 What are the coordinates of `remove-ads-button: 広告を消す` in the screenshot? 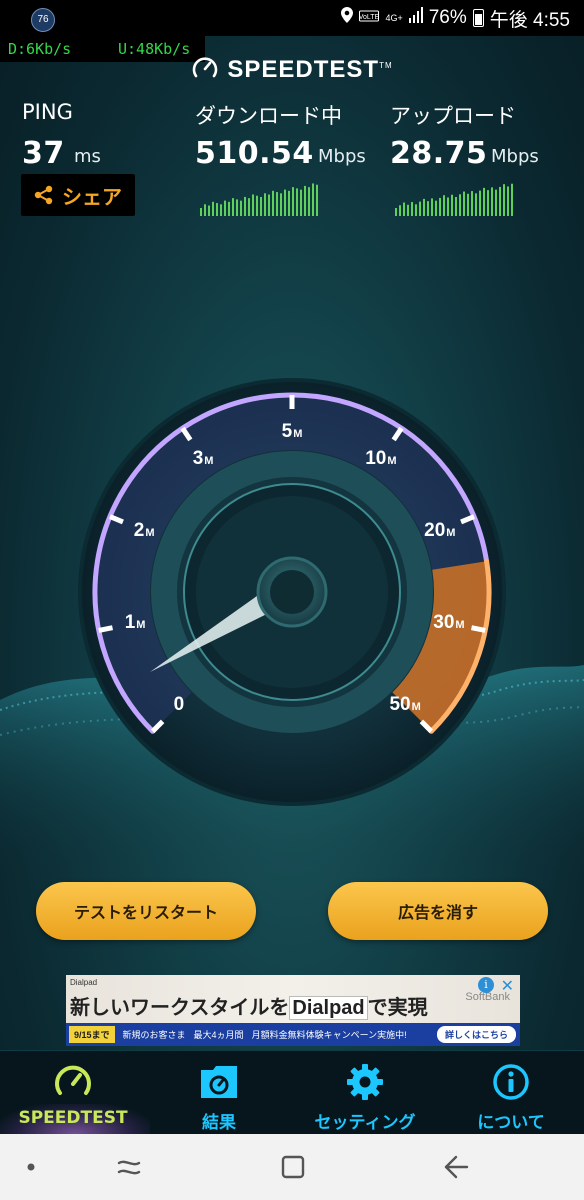 It's located at (438, 911).